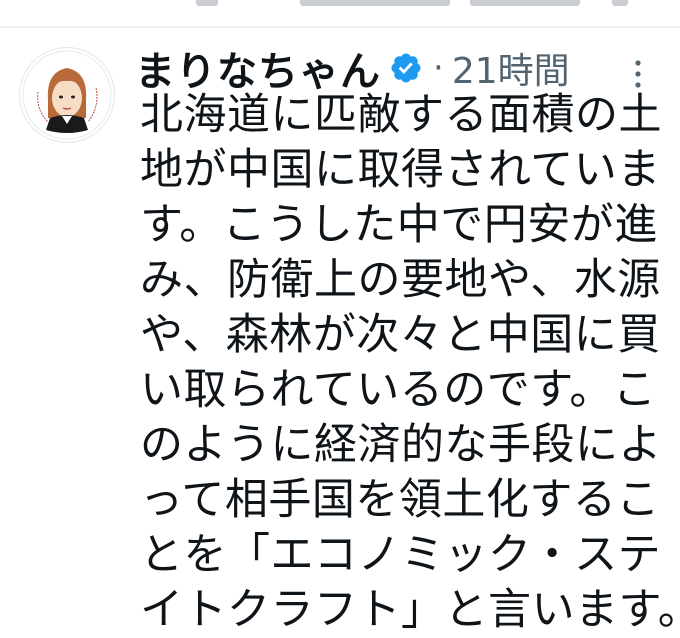 The image size is (680, 638). I want to click on tweet-timestamp: 21時間, so click(511, 68).